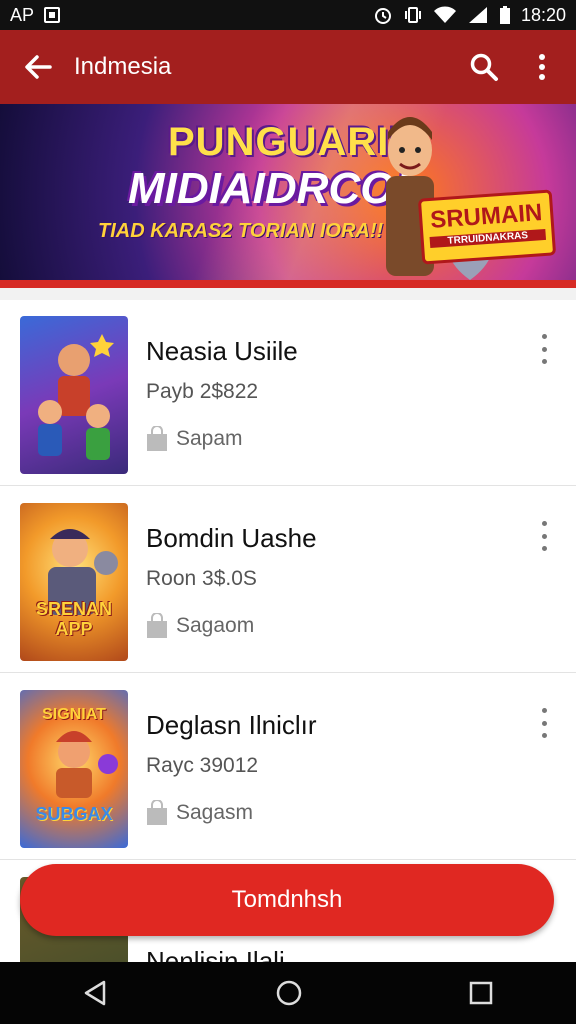 The height and width of the screenshot is (1024, 576). I want to click on game-price: Payb 2$822, so click(202, 391).